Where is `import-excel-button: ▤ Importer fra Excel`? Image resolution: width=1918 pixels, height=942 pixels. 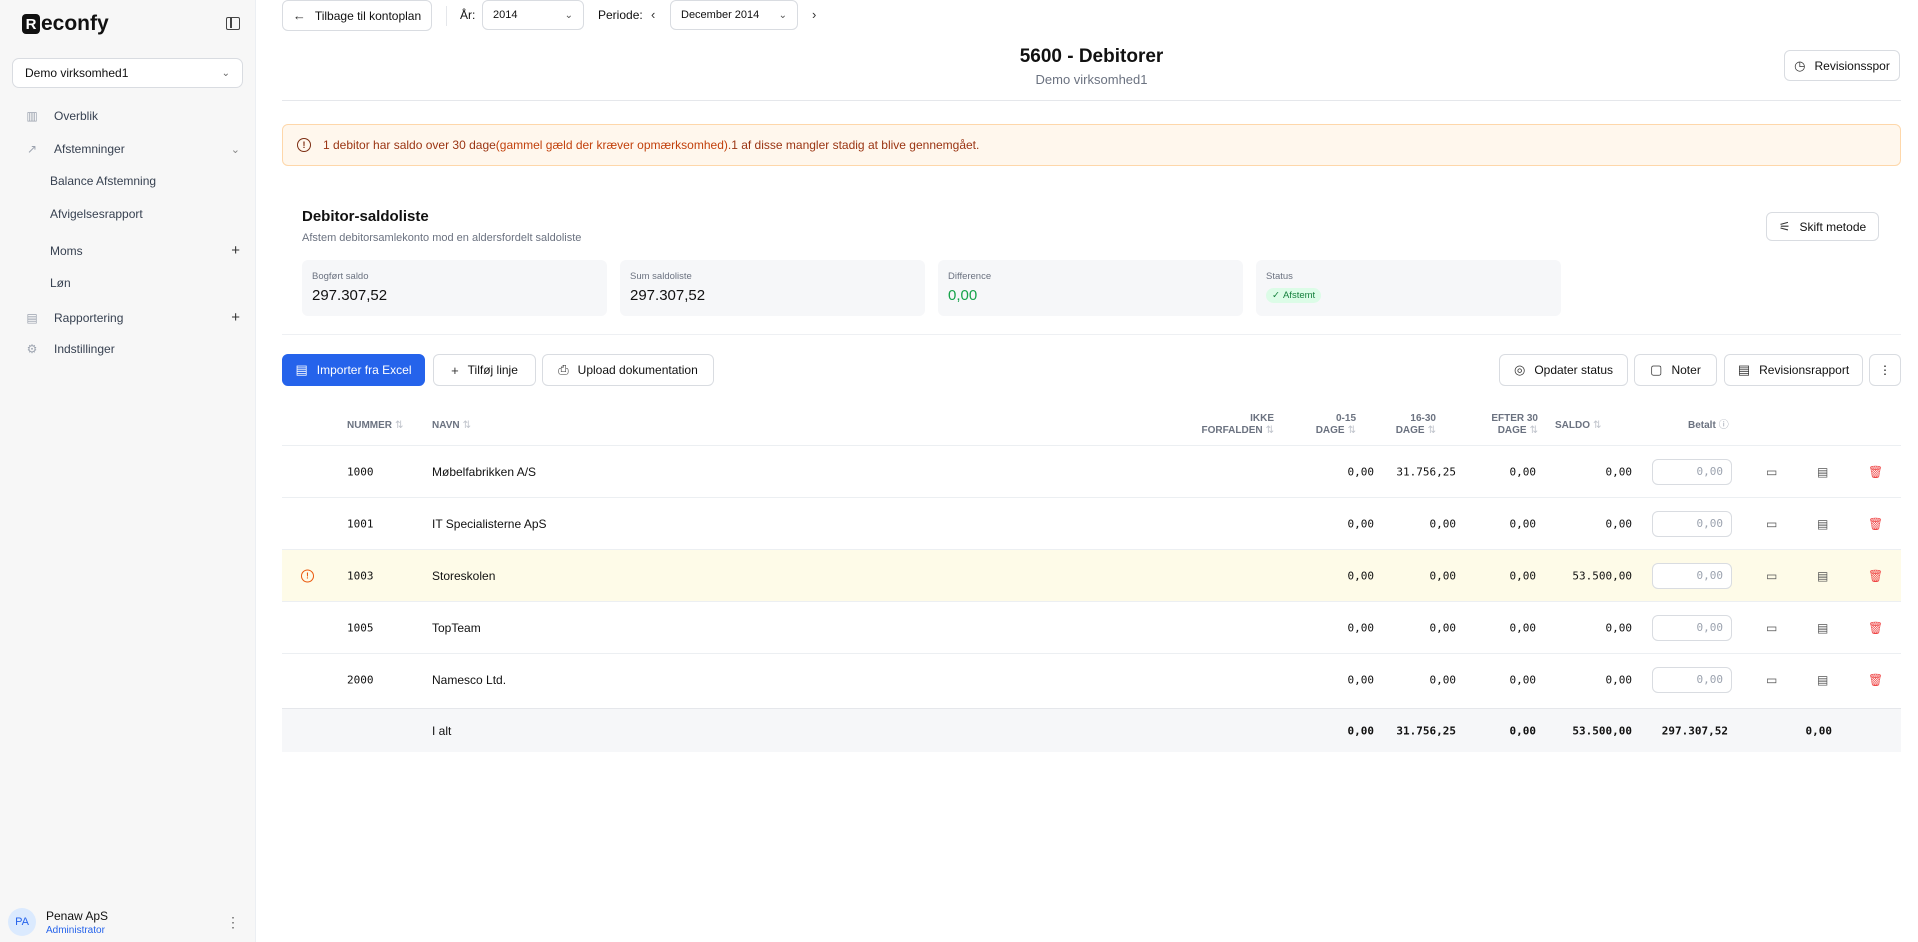
import-excel-button: ▤ Importer fra Excel is located at coordinates (353, 370).